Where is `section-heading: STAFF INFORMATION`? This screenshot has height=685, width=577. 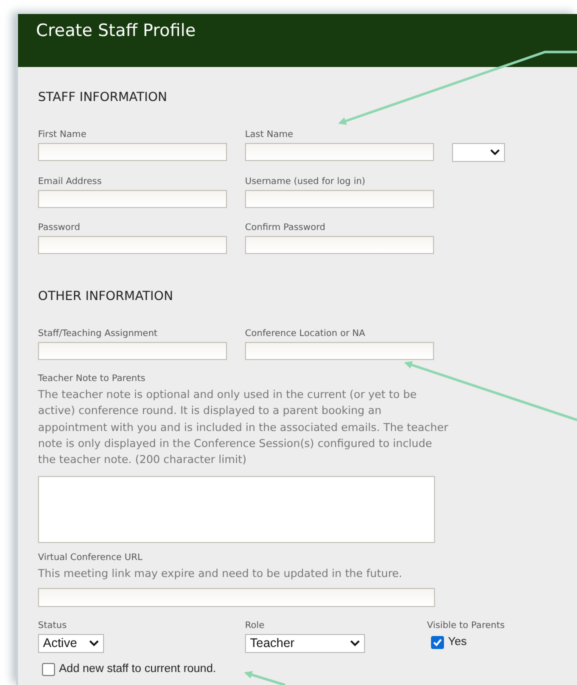 section-heading: STAFF INFORMATION is located at coordinates (103, 96).